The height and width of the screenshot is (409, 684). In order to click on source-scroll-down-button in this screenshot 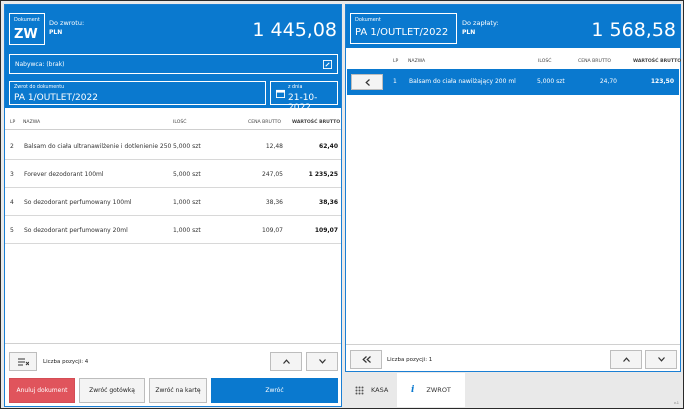, I will do `click(661, 359)`.